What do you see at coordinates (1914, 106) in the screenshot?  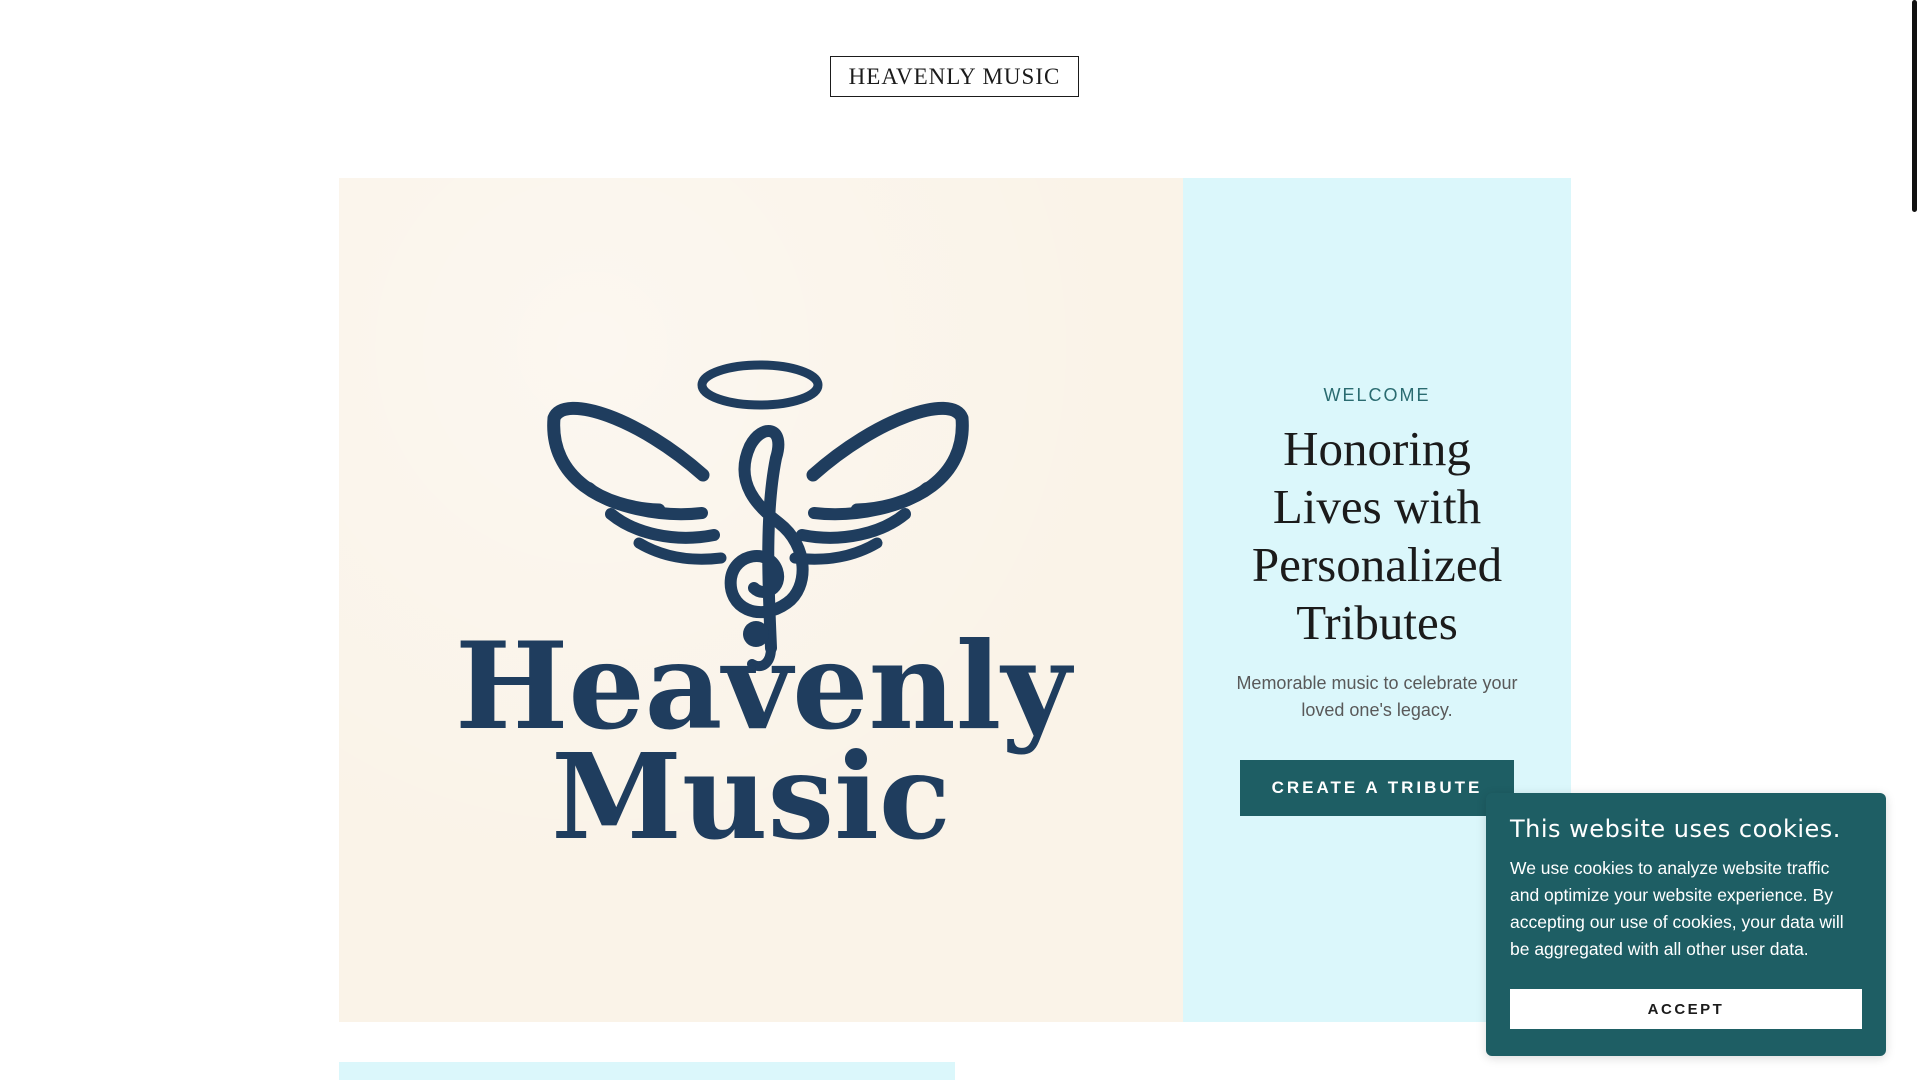 I see `page-scrollbar` at bounding box center [1914, 106].